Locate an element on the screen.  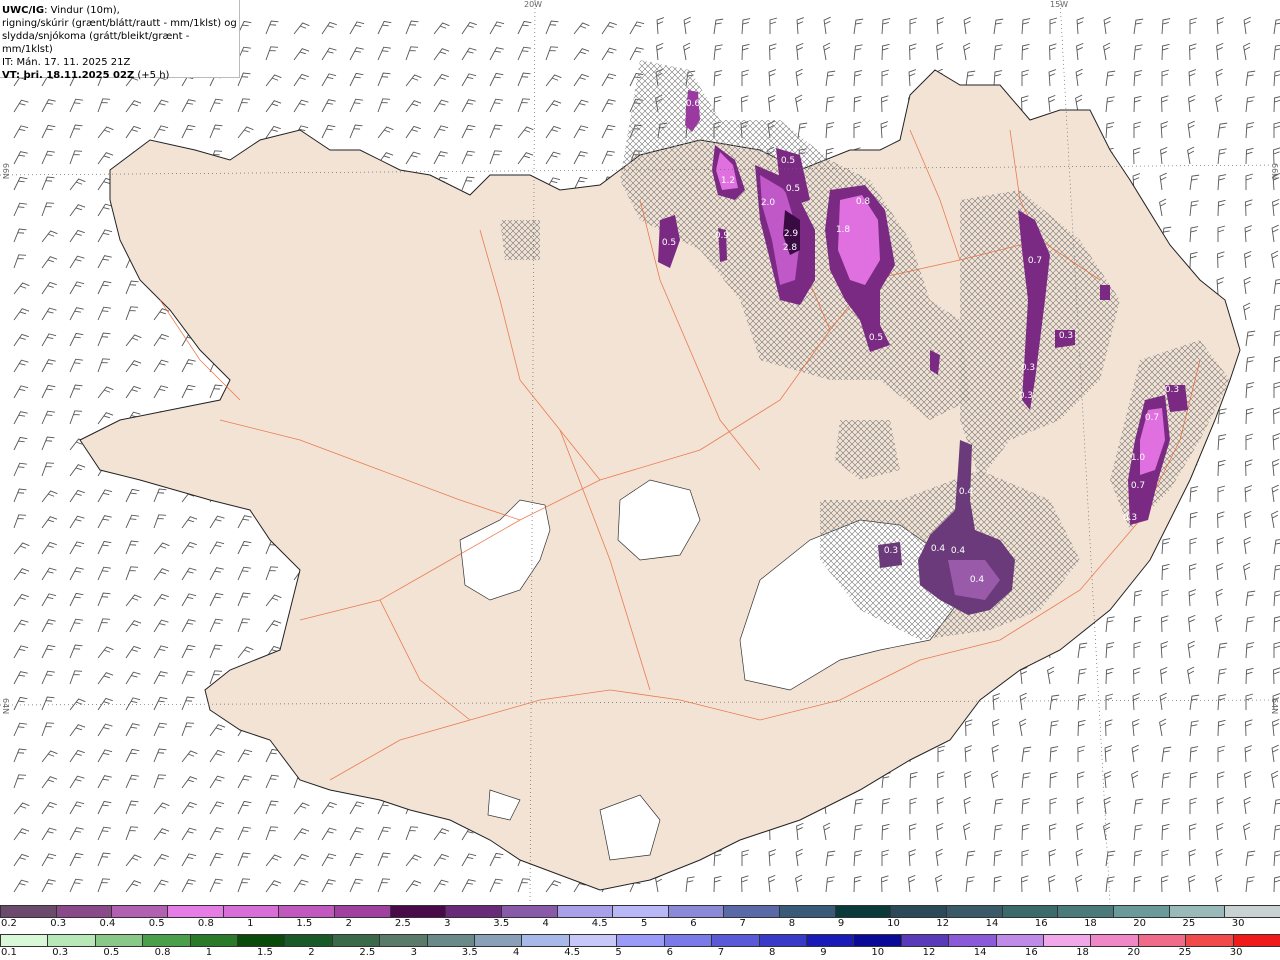
valid-time-line: VT: þri. 18.11.2025 02Z (+5 h) is located at coordinates (119, 75).